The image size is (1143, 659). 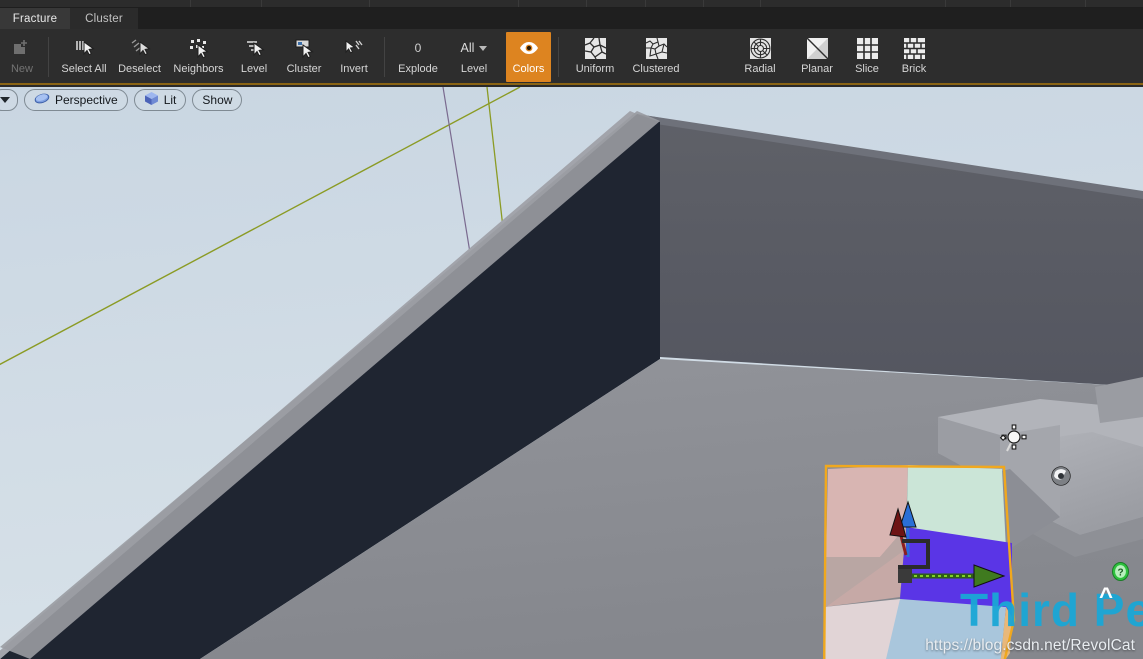 What do you see at coordinates (84, 69) in the screenshot?
I see `toolbar-label-select-all: Select All` at bounding box center [84, 69].